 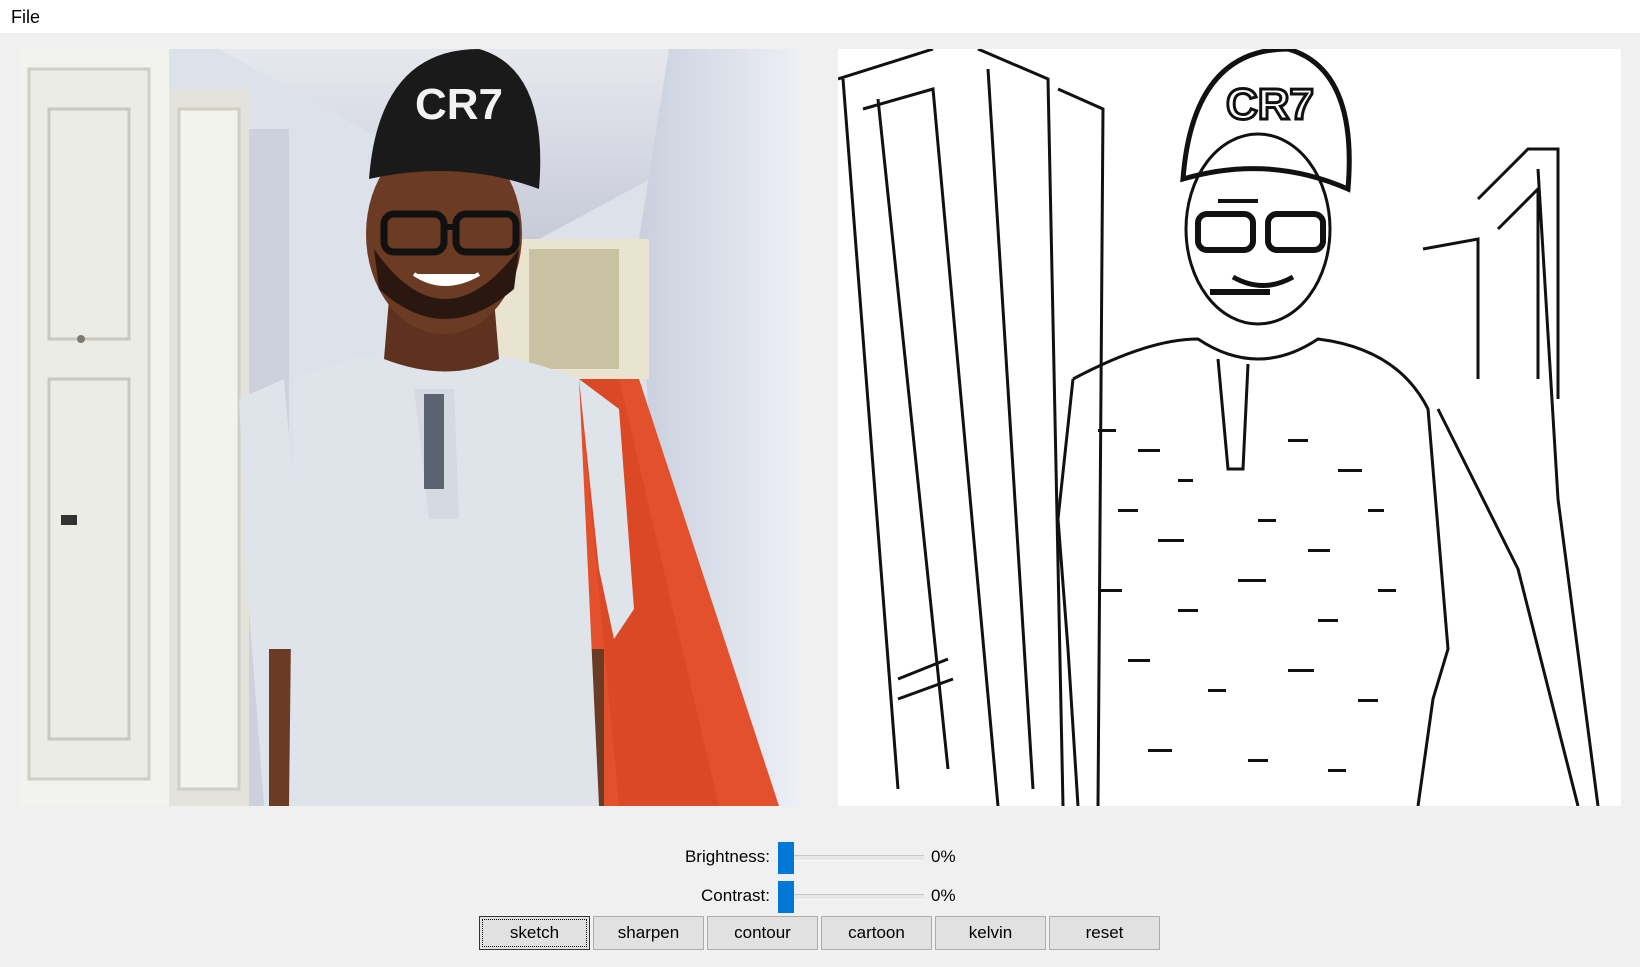 What do you see at coordinates (943, 856) in the screenshot?
I see `brightness-value: 0%` at bounding box center [943, 856].